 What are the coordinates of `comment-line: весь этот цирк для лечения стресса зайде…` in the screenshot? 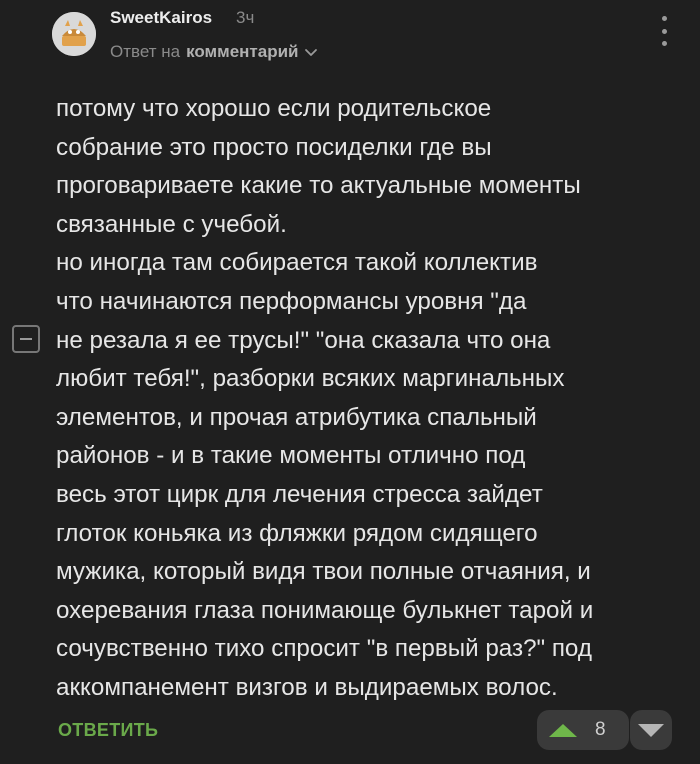 It's located at (299, 494).